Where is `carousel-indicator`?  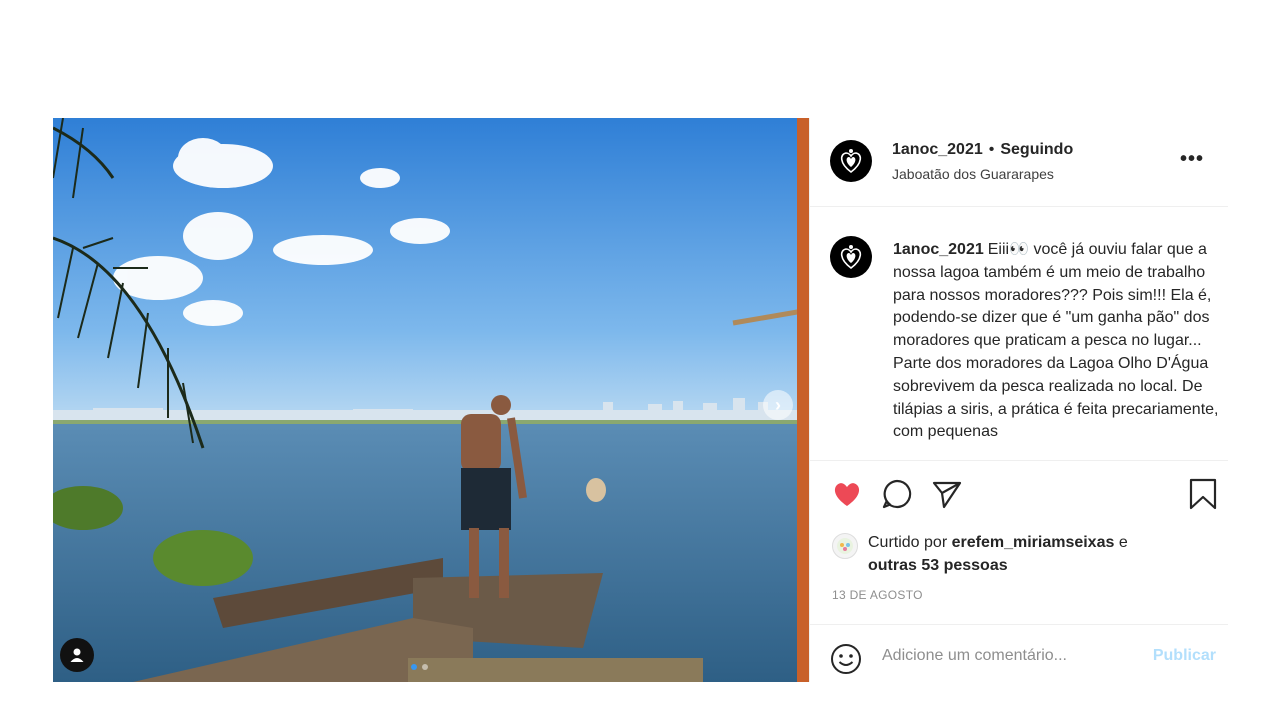
carousel-indicator is located at coordinates (419, 667).